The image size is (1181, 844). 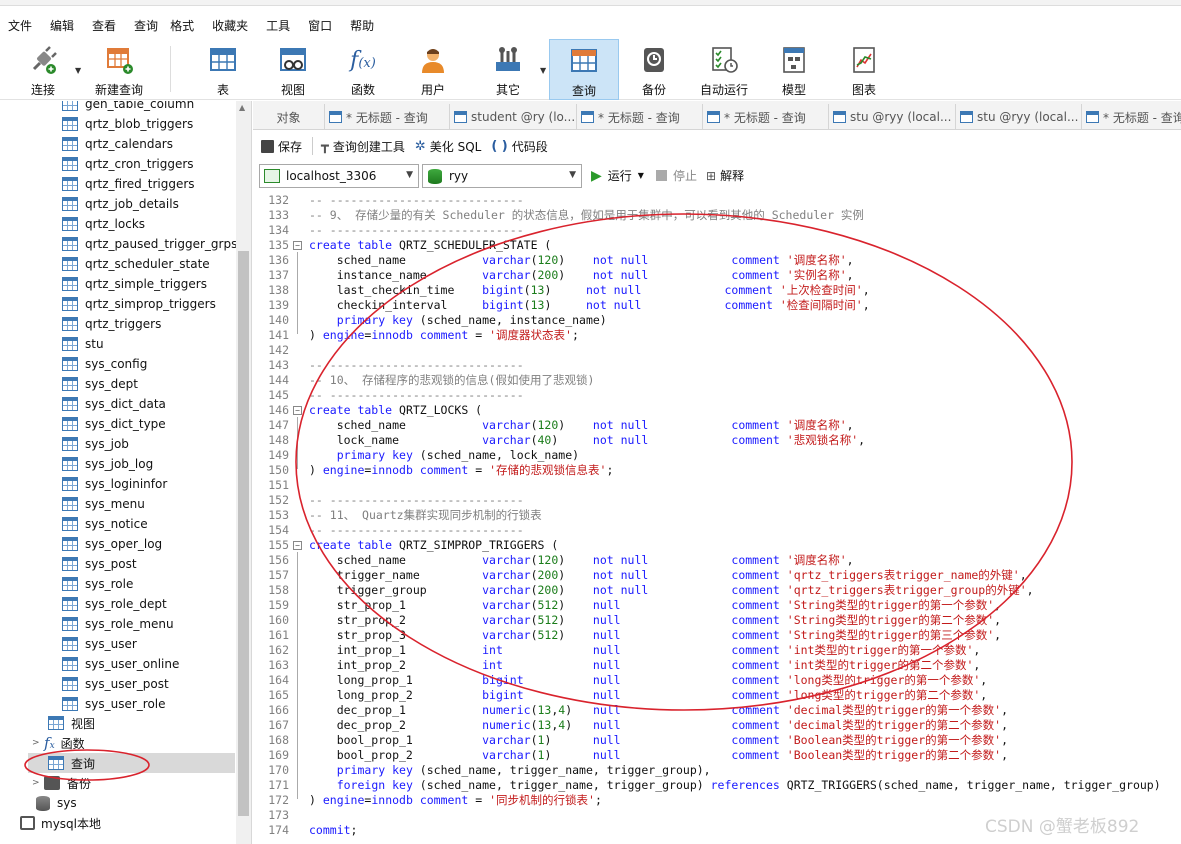 What do you see at coordinates (448, 146) in the screenshot?
I see `beautify-sql-button: ✲ 美化 SQL` at bounding box center [448, 146].